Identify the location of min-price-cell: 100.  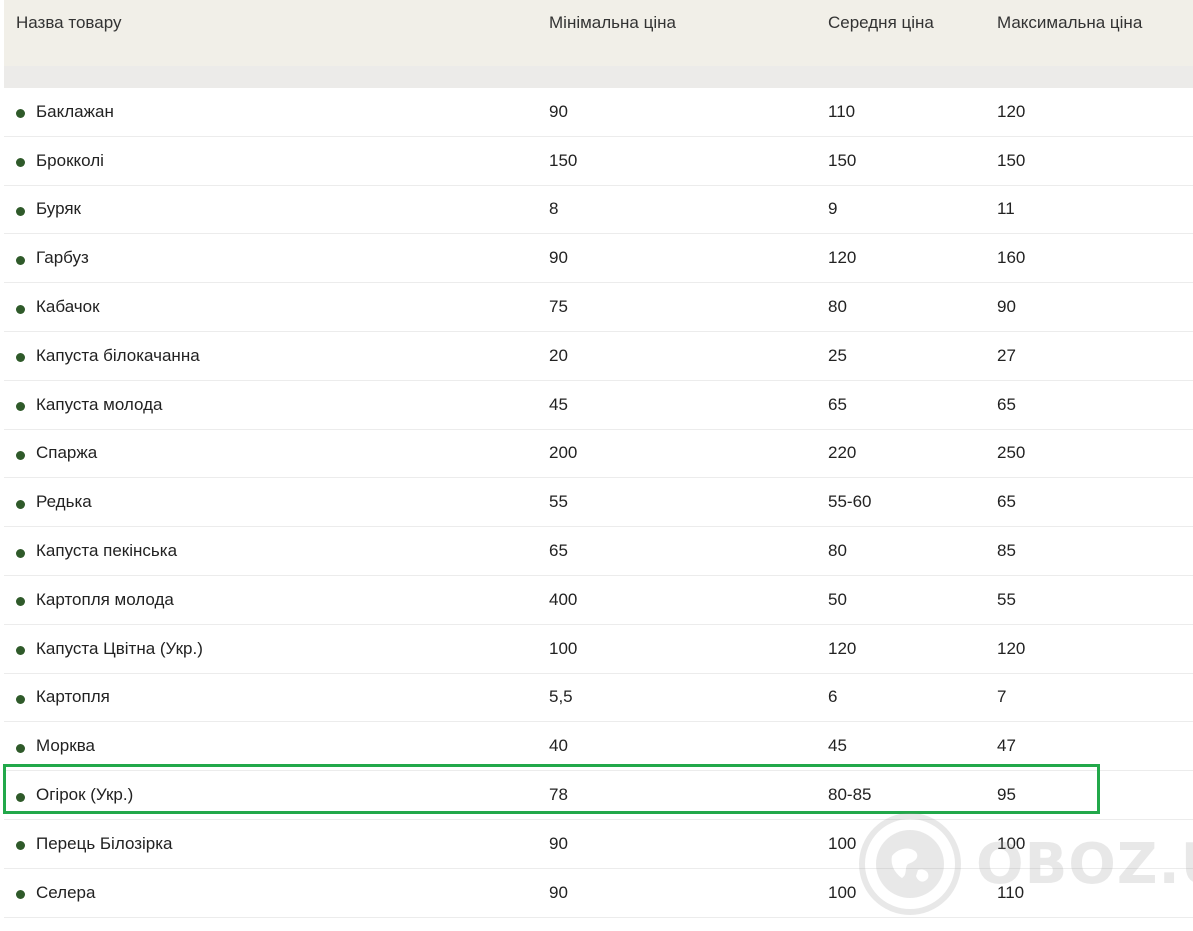
(563, 648).